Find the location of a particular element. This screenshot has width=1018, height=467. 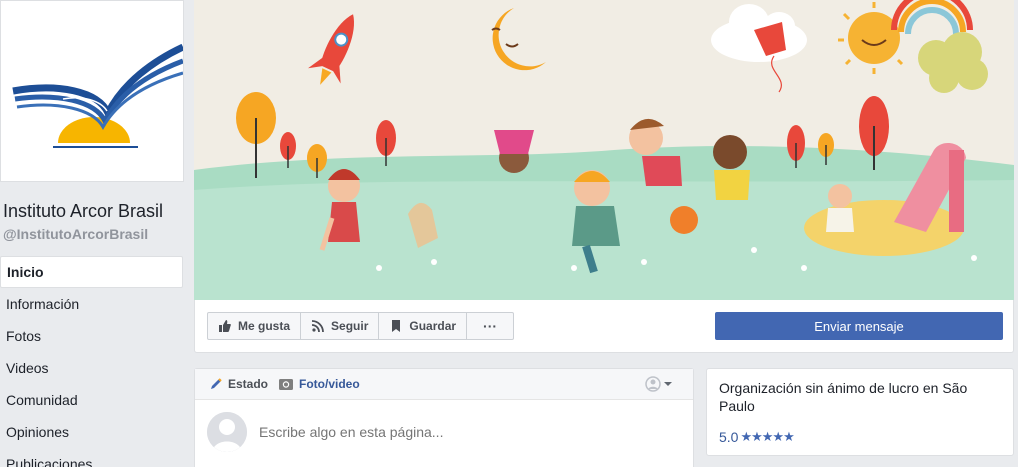

audience-selector is located at coordinates (659, 384).